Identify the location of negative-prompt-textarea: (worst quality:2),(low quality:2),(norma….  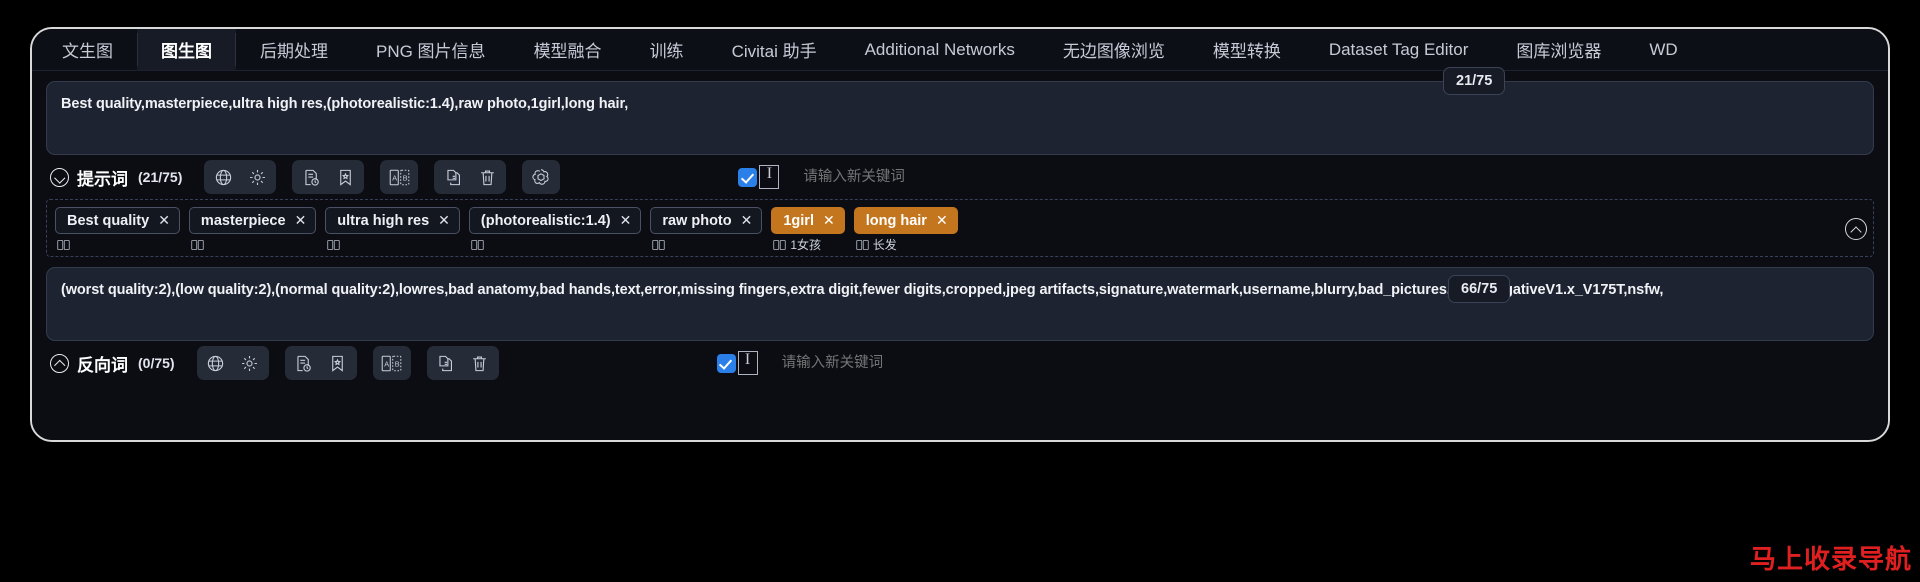
(960, 304).